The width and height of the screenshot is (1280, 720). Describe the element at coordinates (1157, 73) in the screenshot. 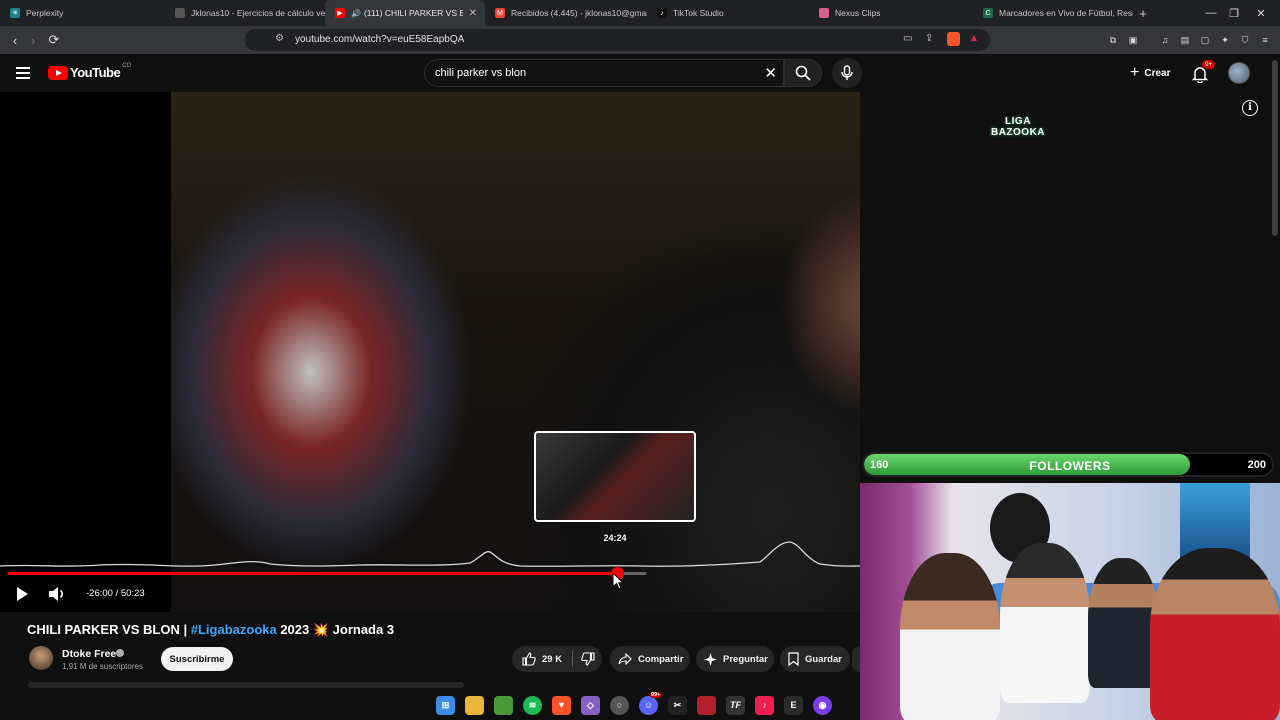

I see `create-label: Crear` at that location.